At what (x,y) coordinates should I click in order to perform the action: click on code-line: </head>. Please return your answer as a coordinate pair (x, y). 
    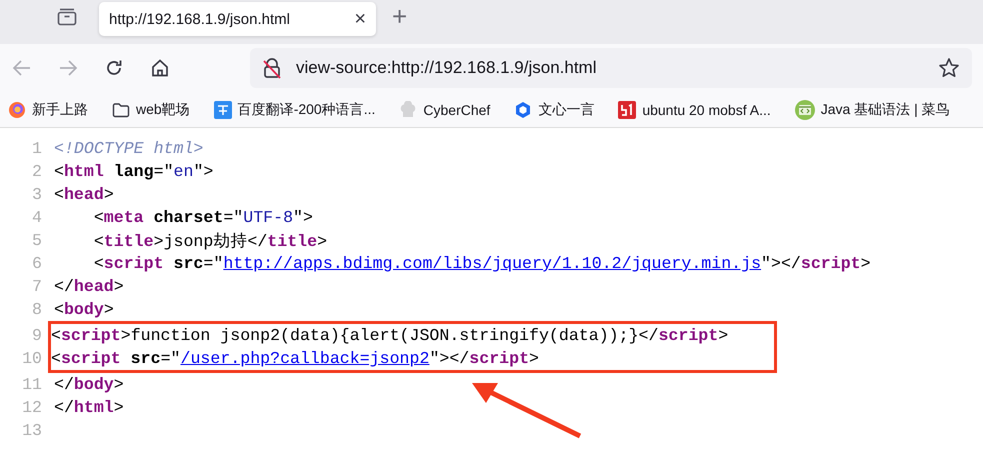
    Looking at the image, I should click on (89, 286).